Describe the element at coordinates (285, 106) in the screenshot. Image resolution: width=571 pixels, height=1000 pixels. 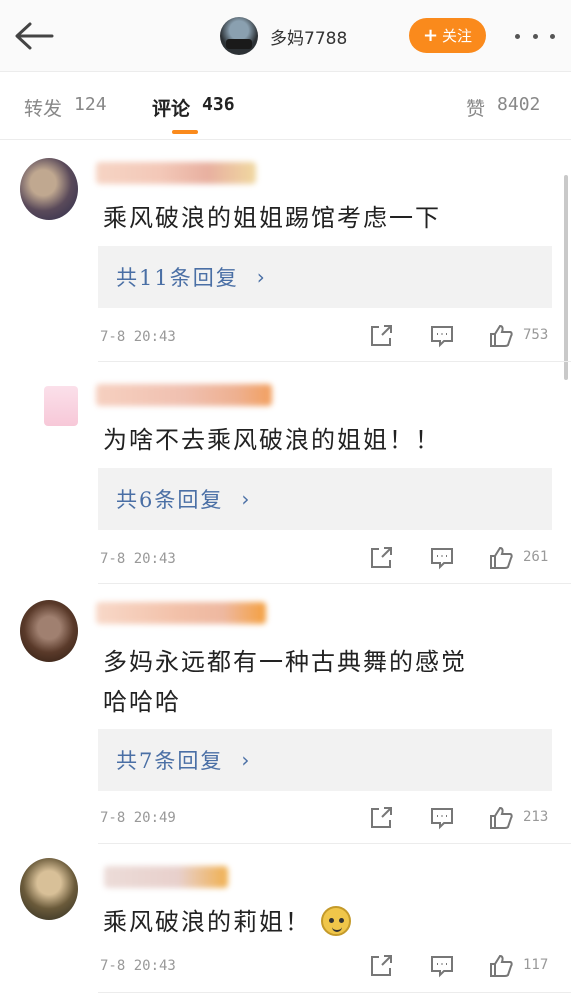
I see `tab-bar: 转发 124 评论 436 赞 8402` at that location.